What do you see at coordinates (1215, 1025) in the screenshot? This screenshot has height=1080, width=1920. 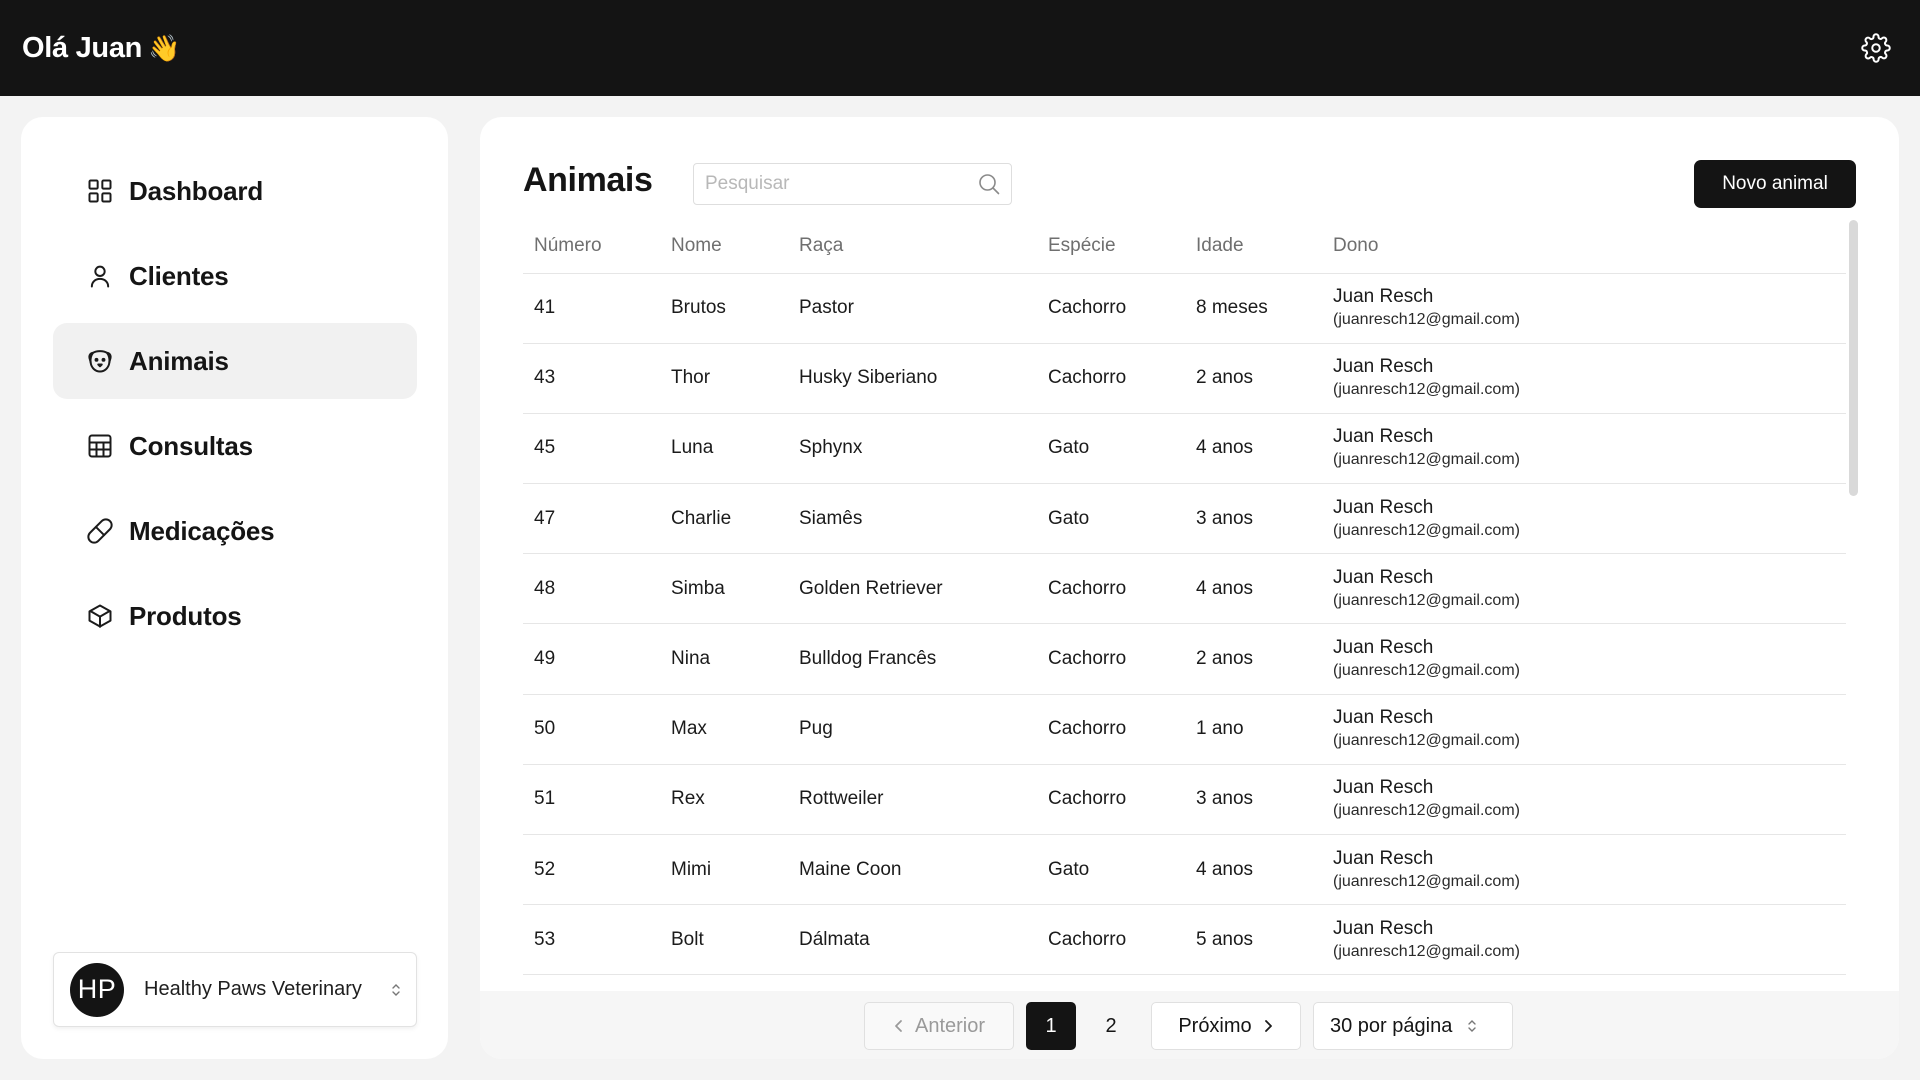 I see `next-page-label: Próximo` at bounding box center [1215, 1025].